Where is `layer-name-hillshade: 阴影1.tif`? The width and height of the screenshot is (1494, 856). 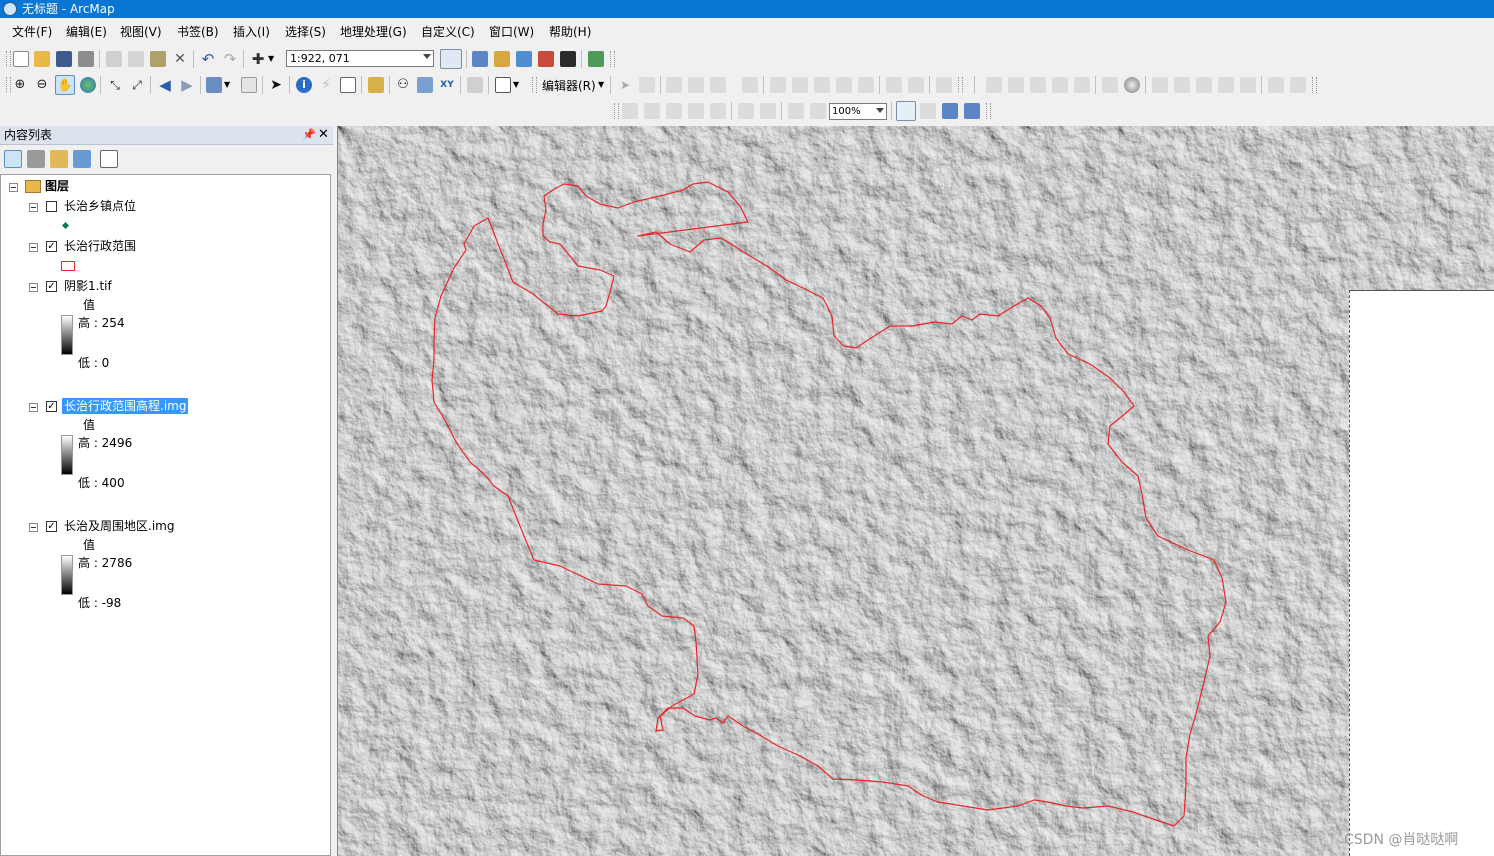
layer-name-hillshade: 阴影1.tif is located at coordinates (88, 286).